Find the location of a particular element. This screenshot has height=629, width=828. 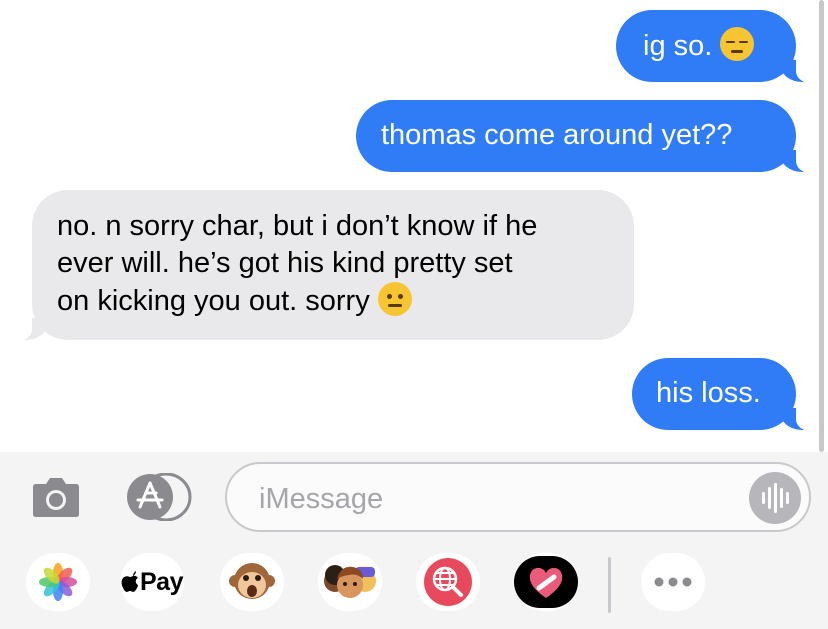

neutral-face-emoji is located at coordinates (394, 299).